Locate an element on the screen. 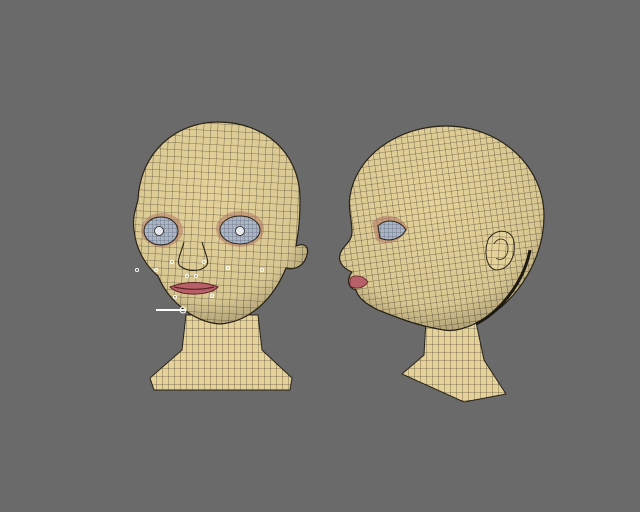 The width and height of the screenshot is (640, 512). front-left-pupil is located at coordinates (159, 231).